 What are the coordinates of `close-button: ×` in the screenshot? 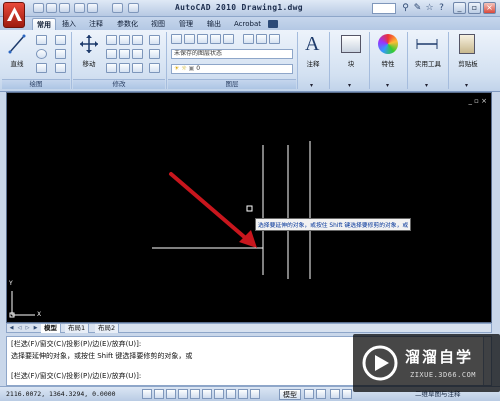 It's located at (489, 8).